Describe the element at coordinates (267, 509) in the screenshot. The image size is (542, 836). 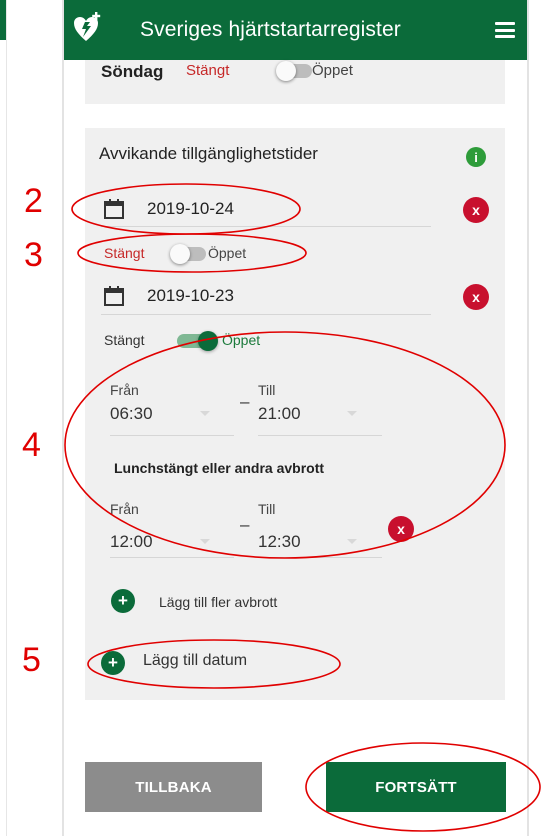
I see `break-to-label: Till` at that location.